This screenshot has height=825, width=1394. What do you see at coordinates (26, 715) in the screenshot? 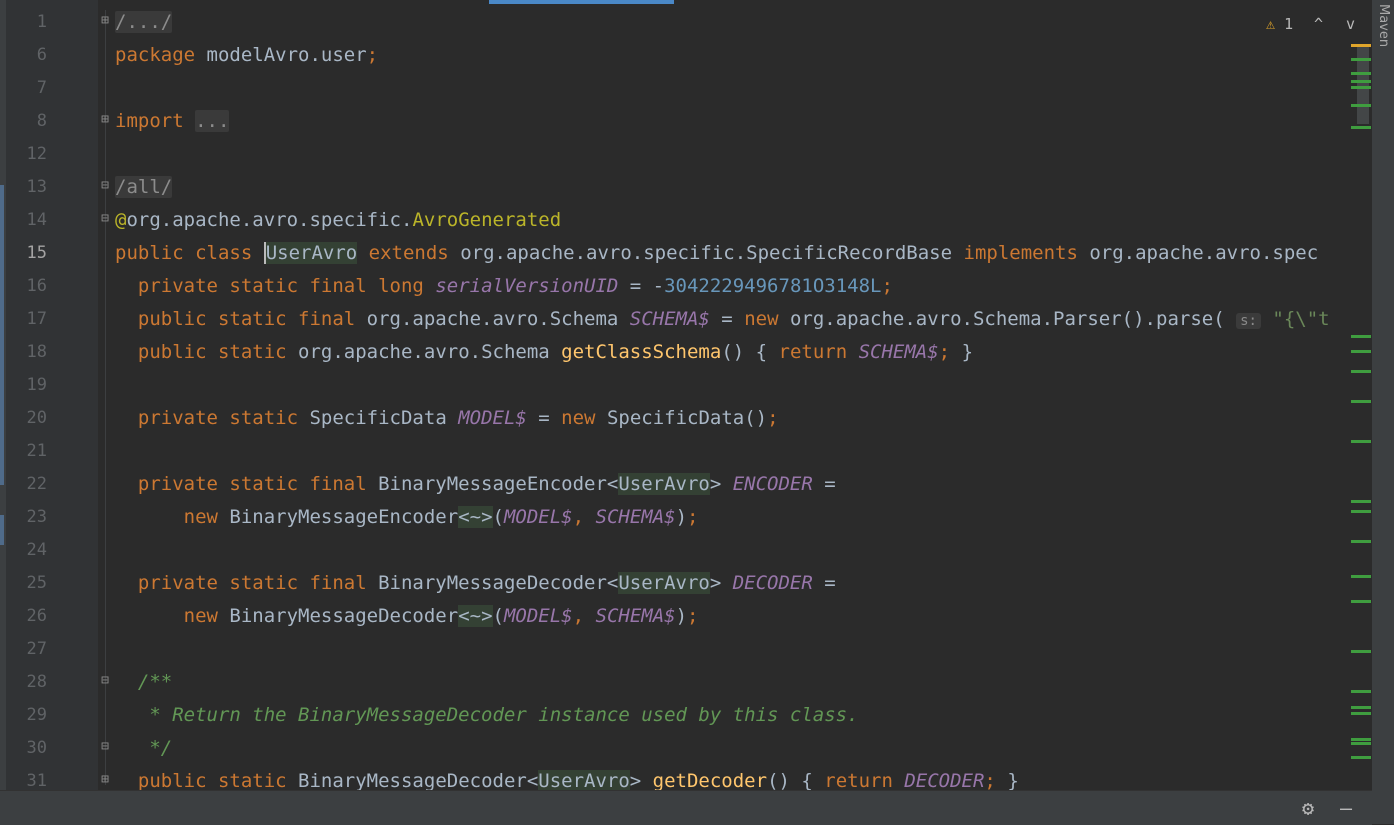
I see `line-number: 29` at bounding box center [26, 715].